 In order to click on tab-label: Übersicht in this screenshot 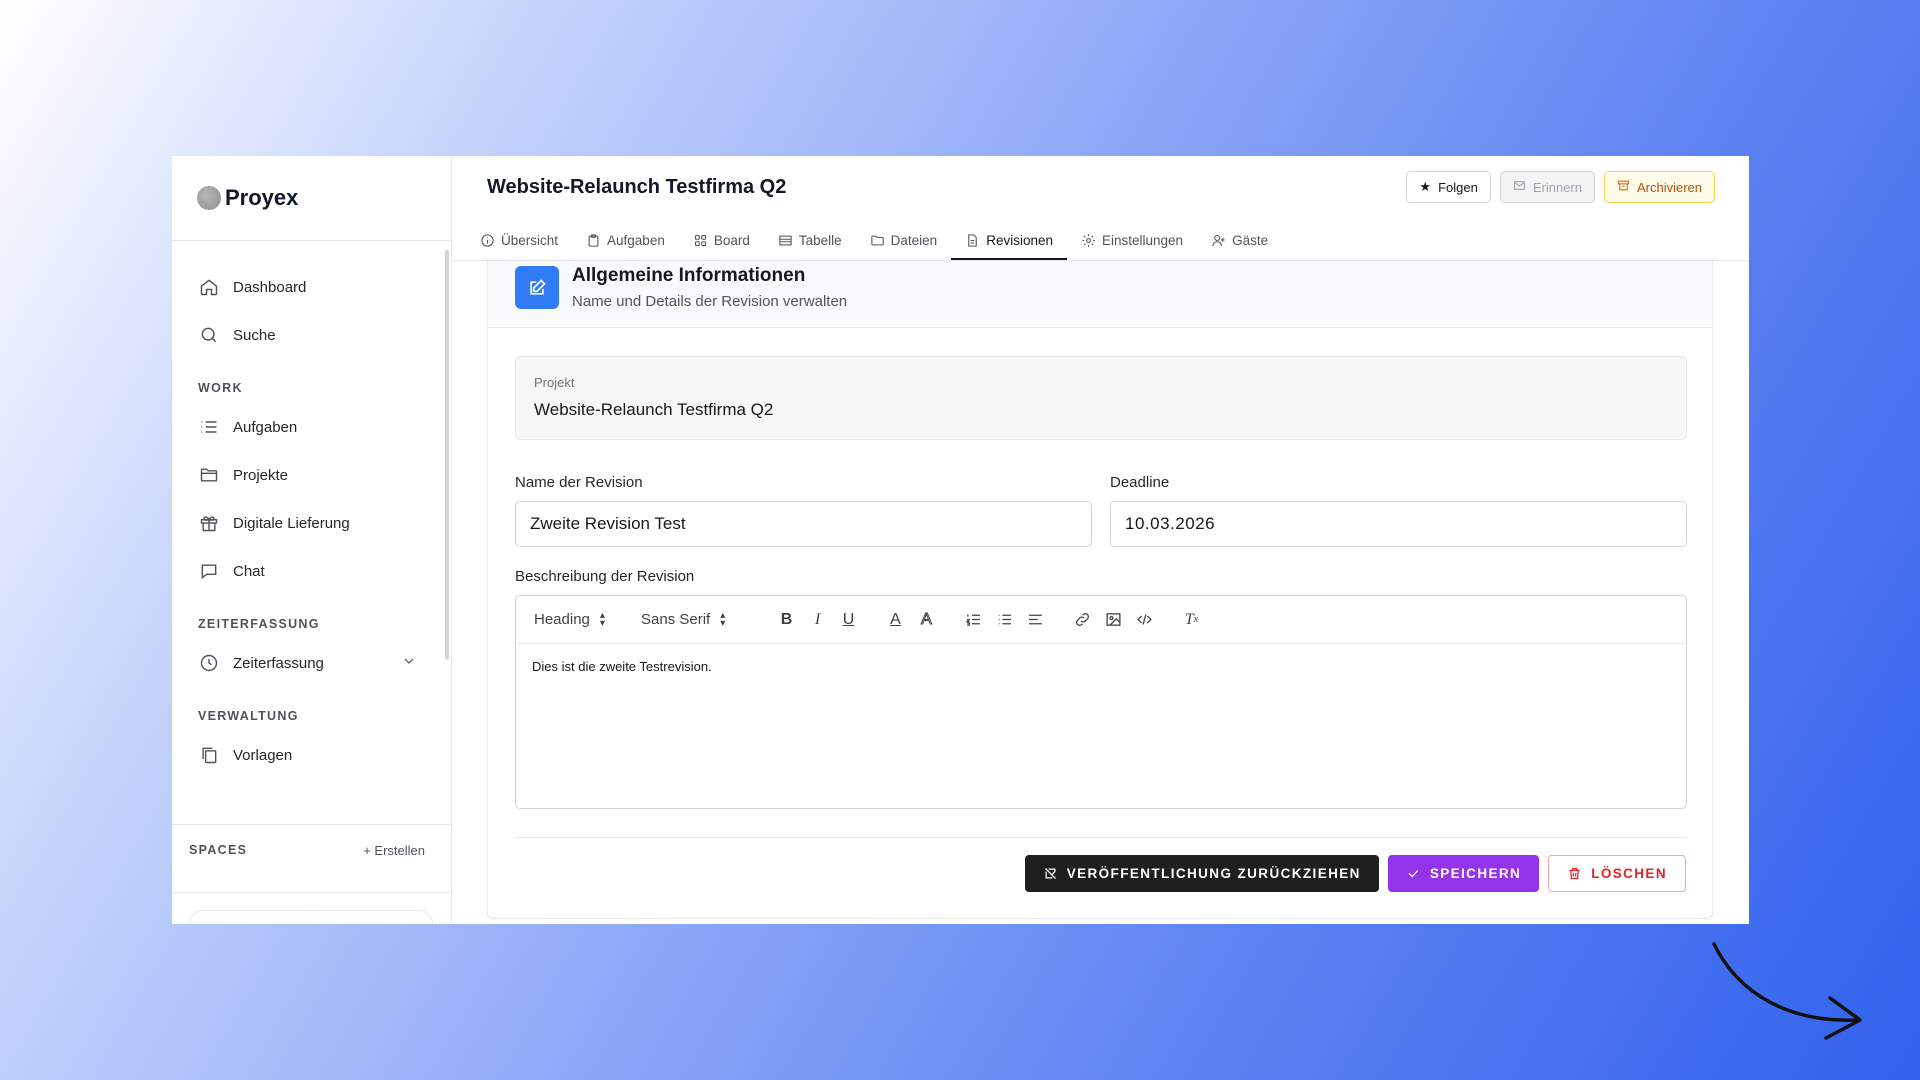, I will do `click(530, 240)`.